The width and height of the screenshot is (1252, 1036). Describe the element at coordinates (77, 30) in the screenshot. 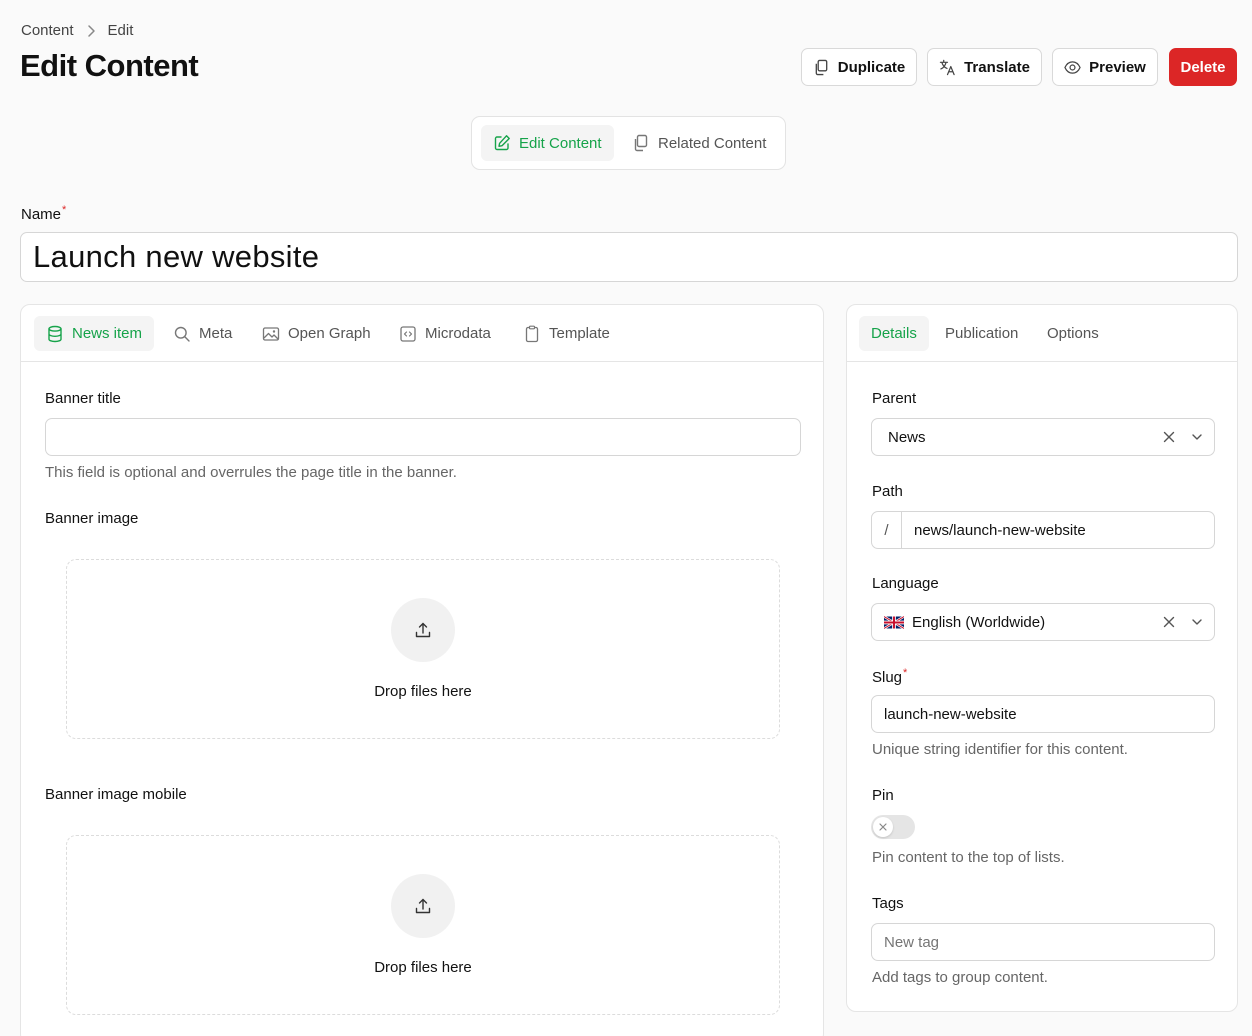

I see `breadcrumb: Content Edit` at that location.